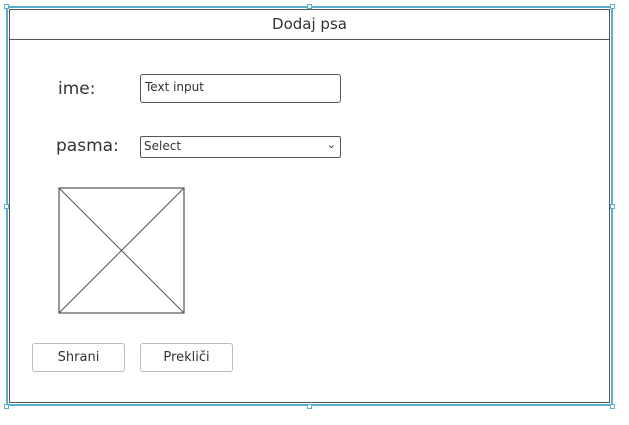 The image size is (629, 425). I want to click on resize-handle-bottom-left, so click(6, 406).